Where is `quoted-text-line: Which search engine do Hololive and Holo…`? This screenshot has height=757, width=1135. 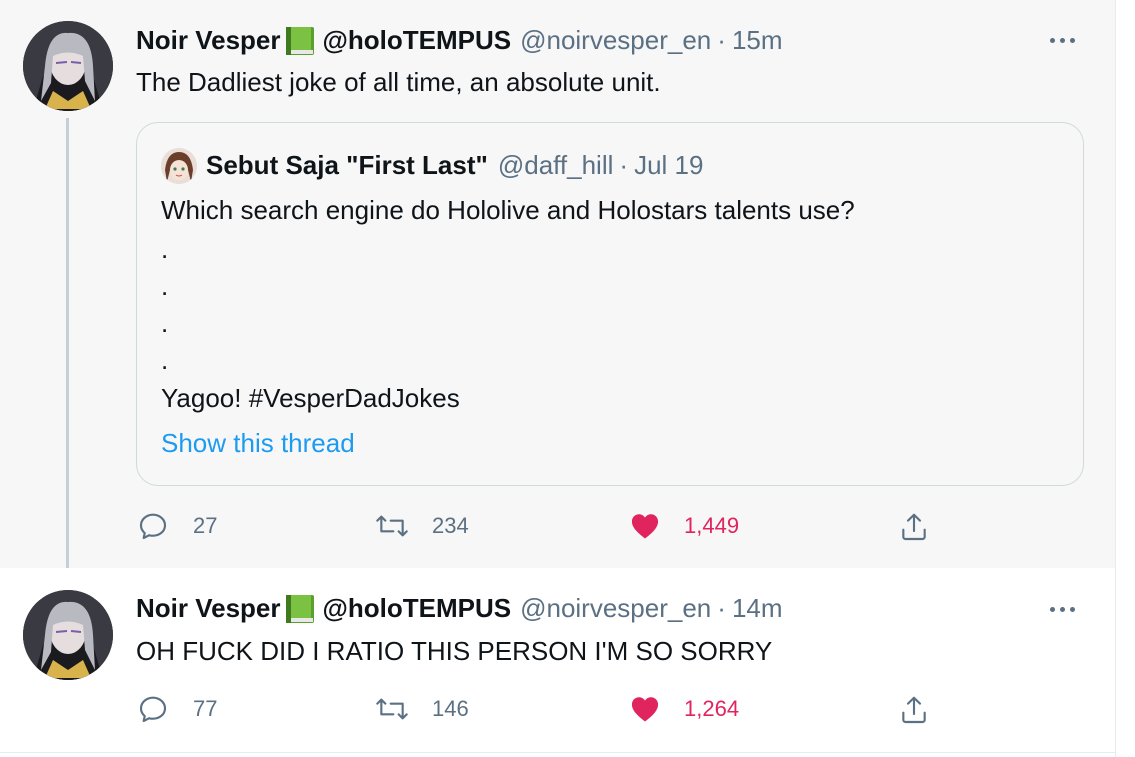
quoted-text-line: Which search engine do Hololive and Holo… is located at coordinates (508, 210).